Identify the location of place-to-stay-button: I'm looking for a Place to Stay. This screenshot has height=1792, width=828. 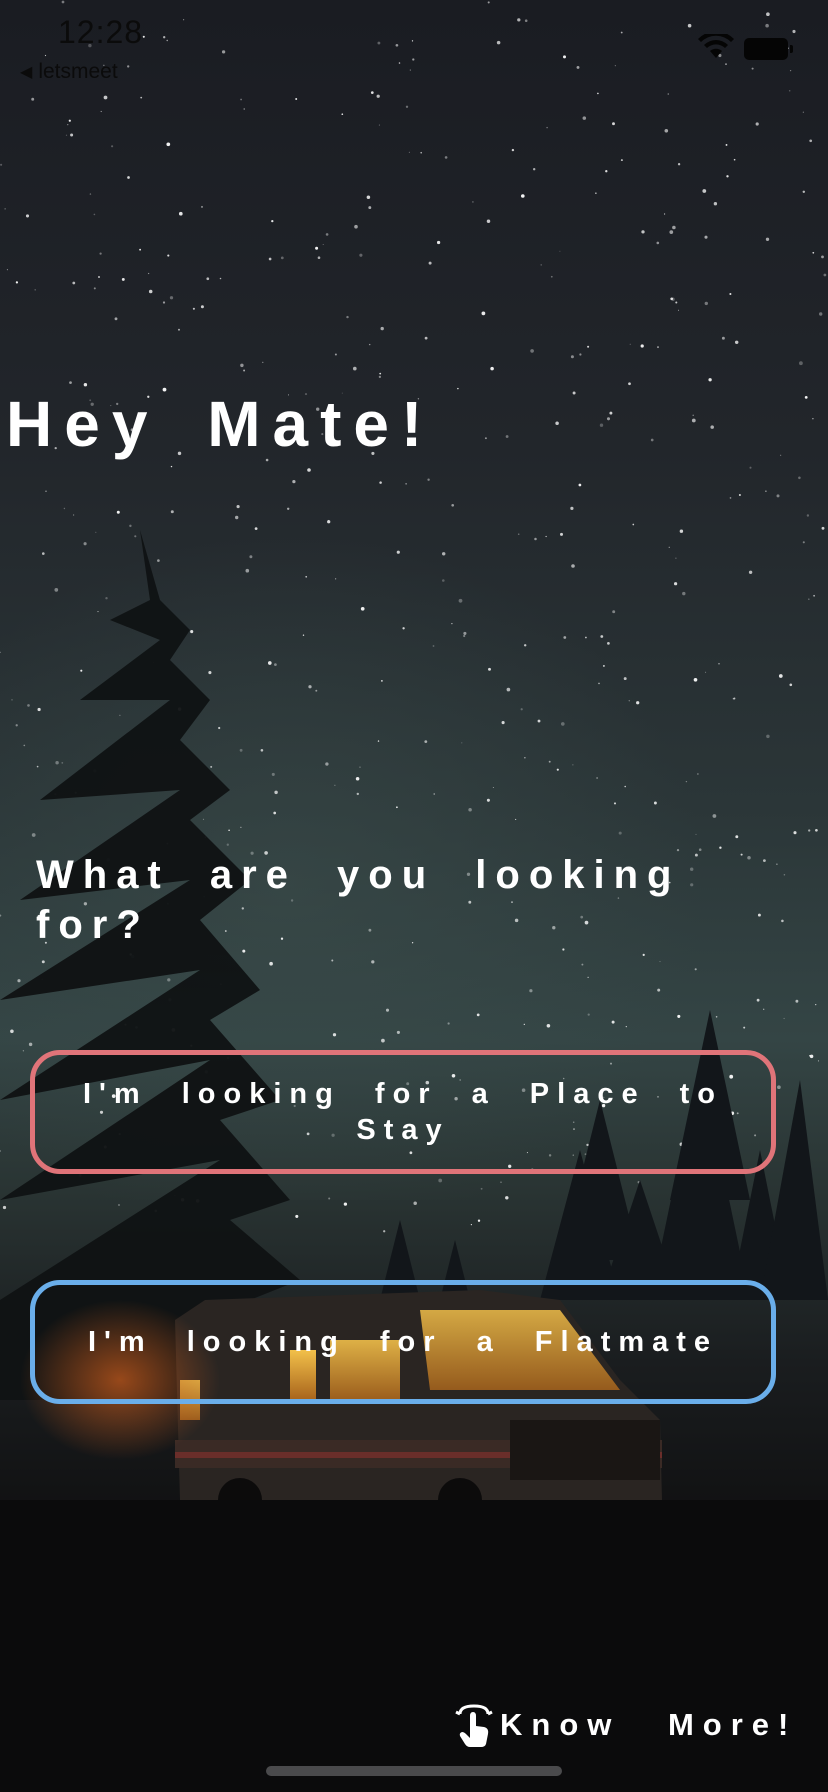
(403, 1112).